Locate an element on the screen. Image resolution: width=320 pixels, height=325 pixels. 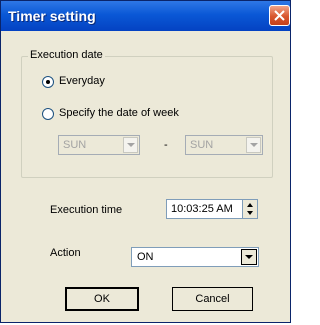
execution-date-legend: Execution date is located at coordinates (66, 55).